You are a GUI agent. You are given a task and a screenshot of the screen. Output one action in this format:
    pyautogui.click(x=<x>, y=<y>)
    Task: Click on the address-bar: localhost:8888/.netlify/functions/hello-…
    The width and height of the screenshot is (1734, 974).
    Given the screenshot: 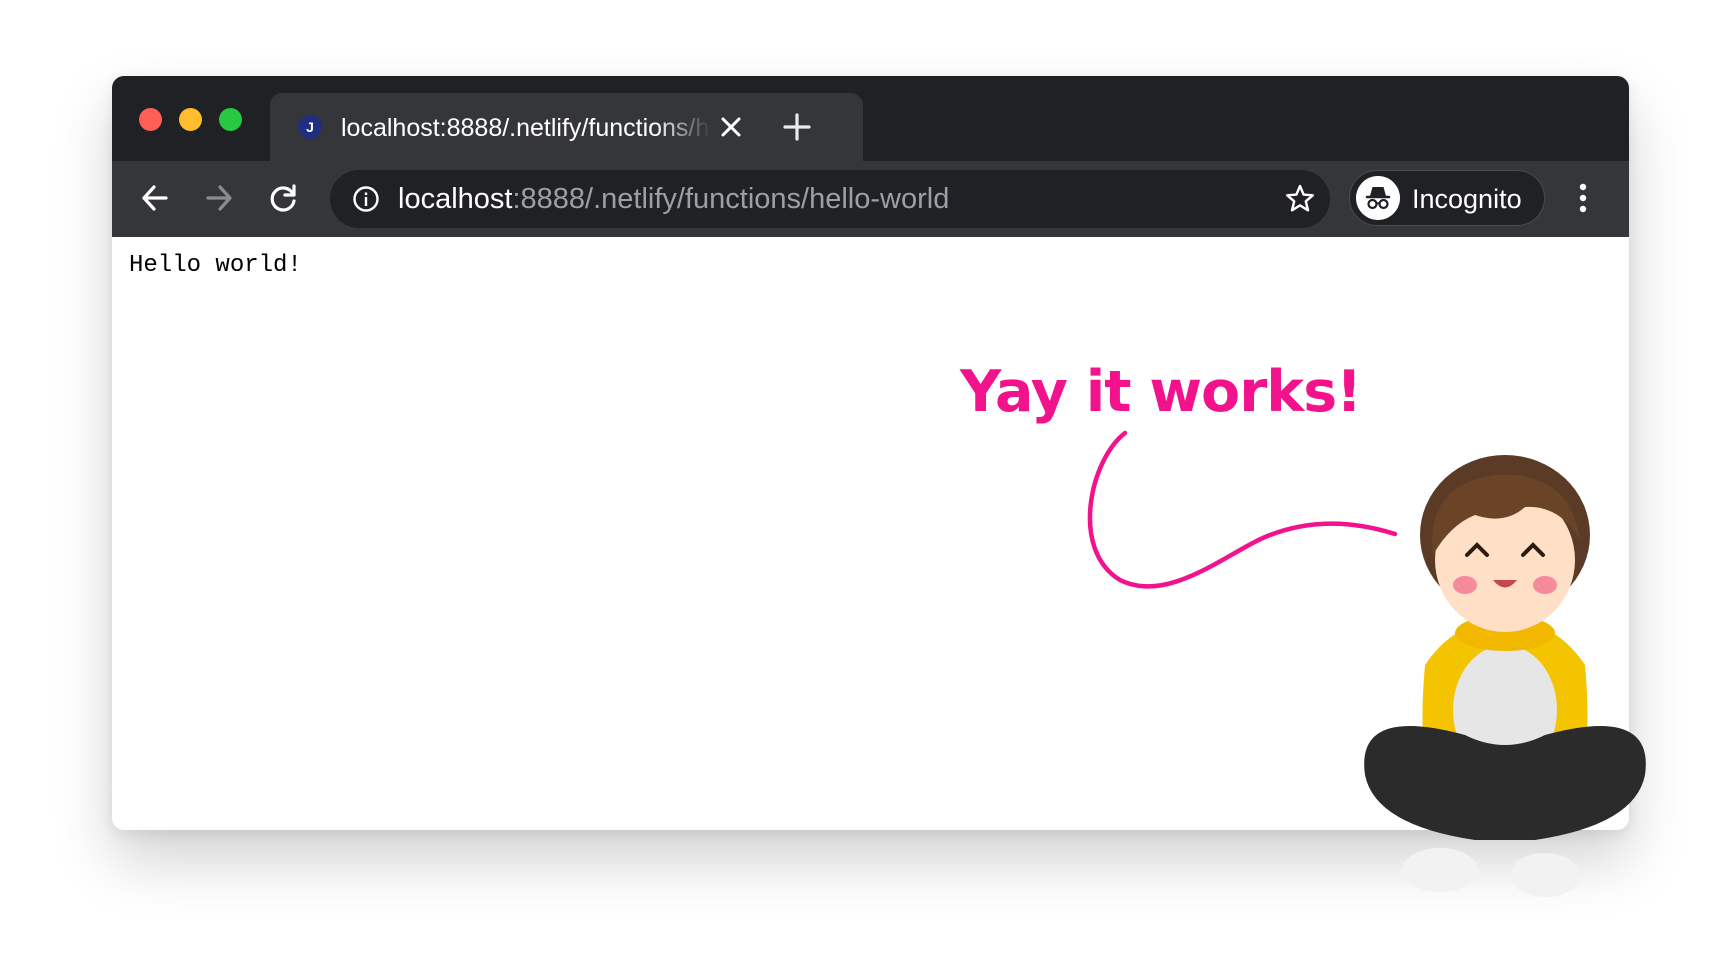 What is the action you would take?
    pyautogui.click(x=830, y=199)
    